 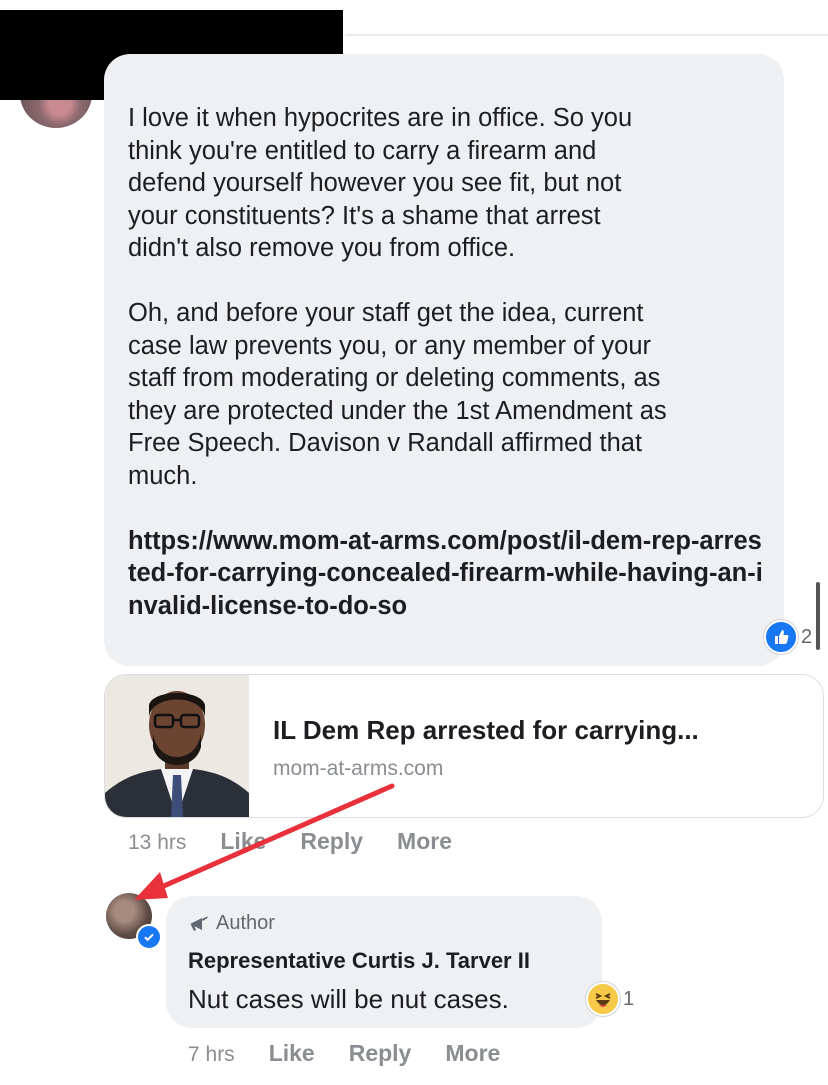 I want to click on megaphone-icon, so click(x=199, y=923).